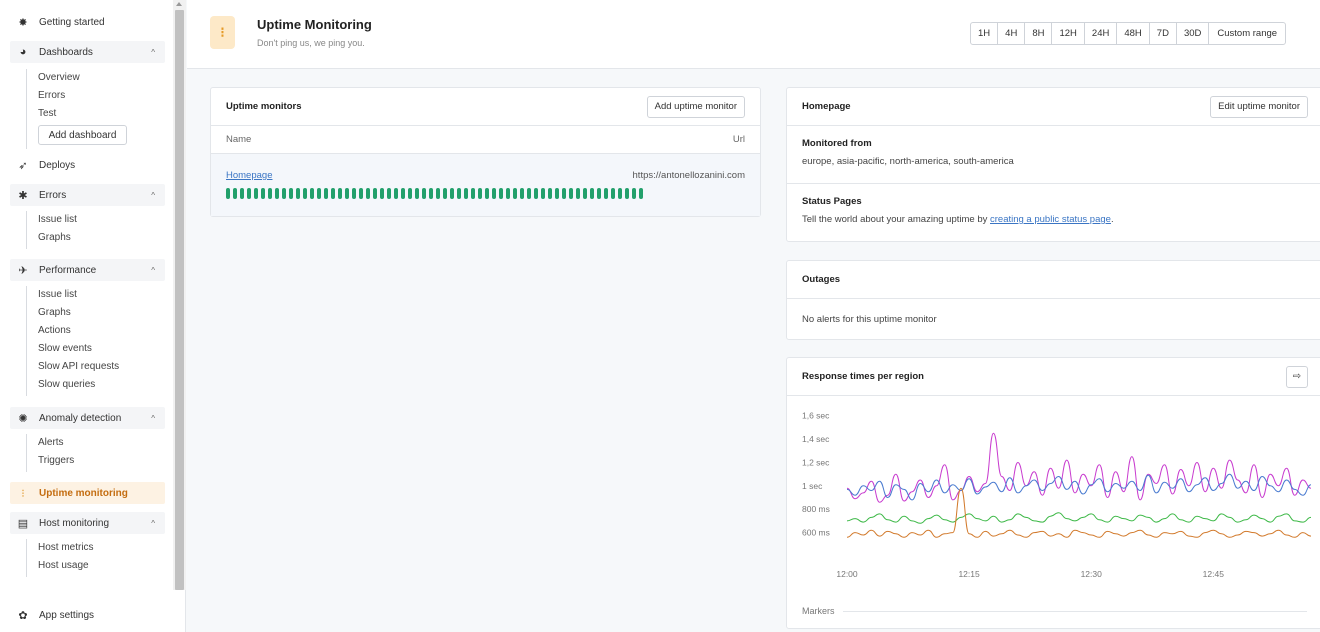 This screenshot has height=632, width=1320. What do you see at coordinates (96, 114) in the screenshot?
I see `nav-dashboards-test: Test` at bounding box center [96, 114].